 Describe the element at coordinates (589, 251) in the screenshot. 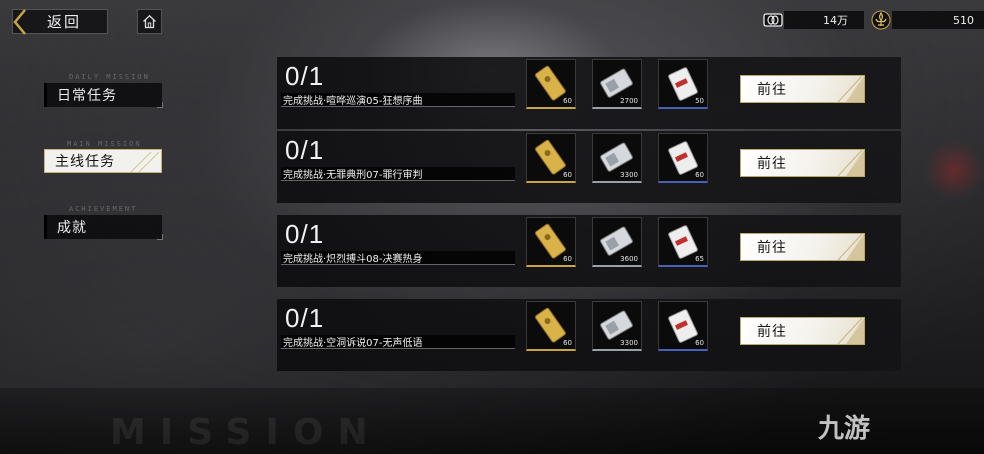

I see `mission-row: 0/1 完成挑战·炽烈搏斗08-决赛热身 60 3600 65 前往` at that location.